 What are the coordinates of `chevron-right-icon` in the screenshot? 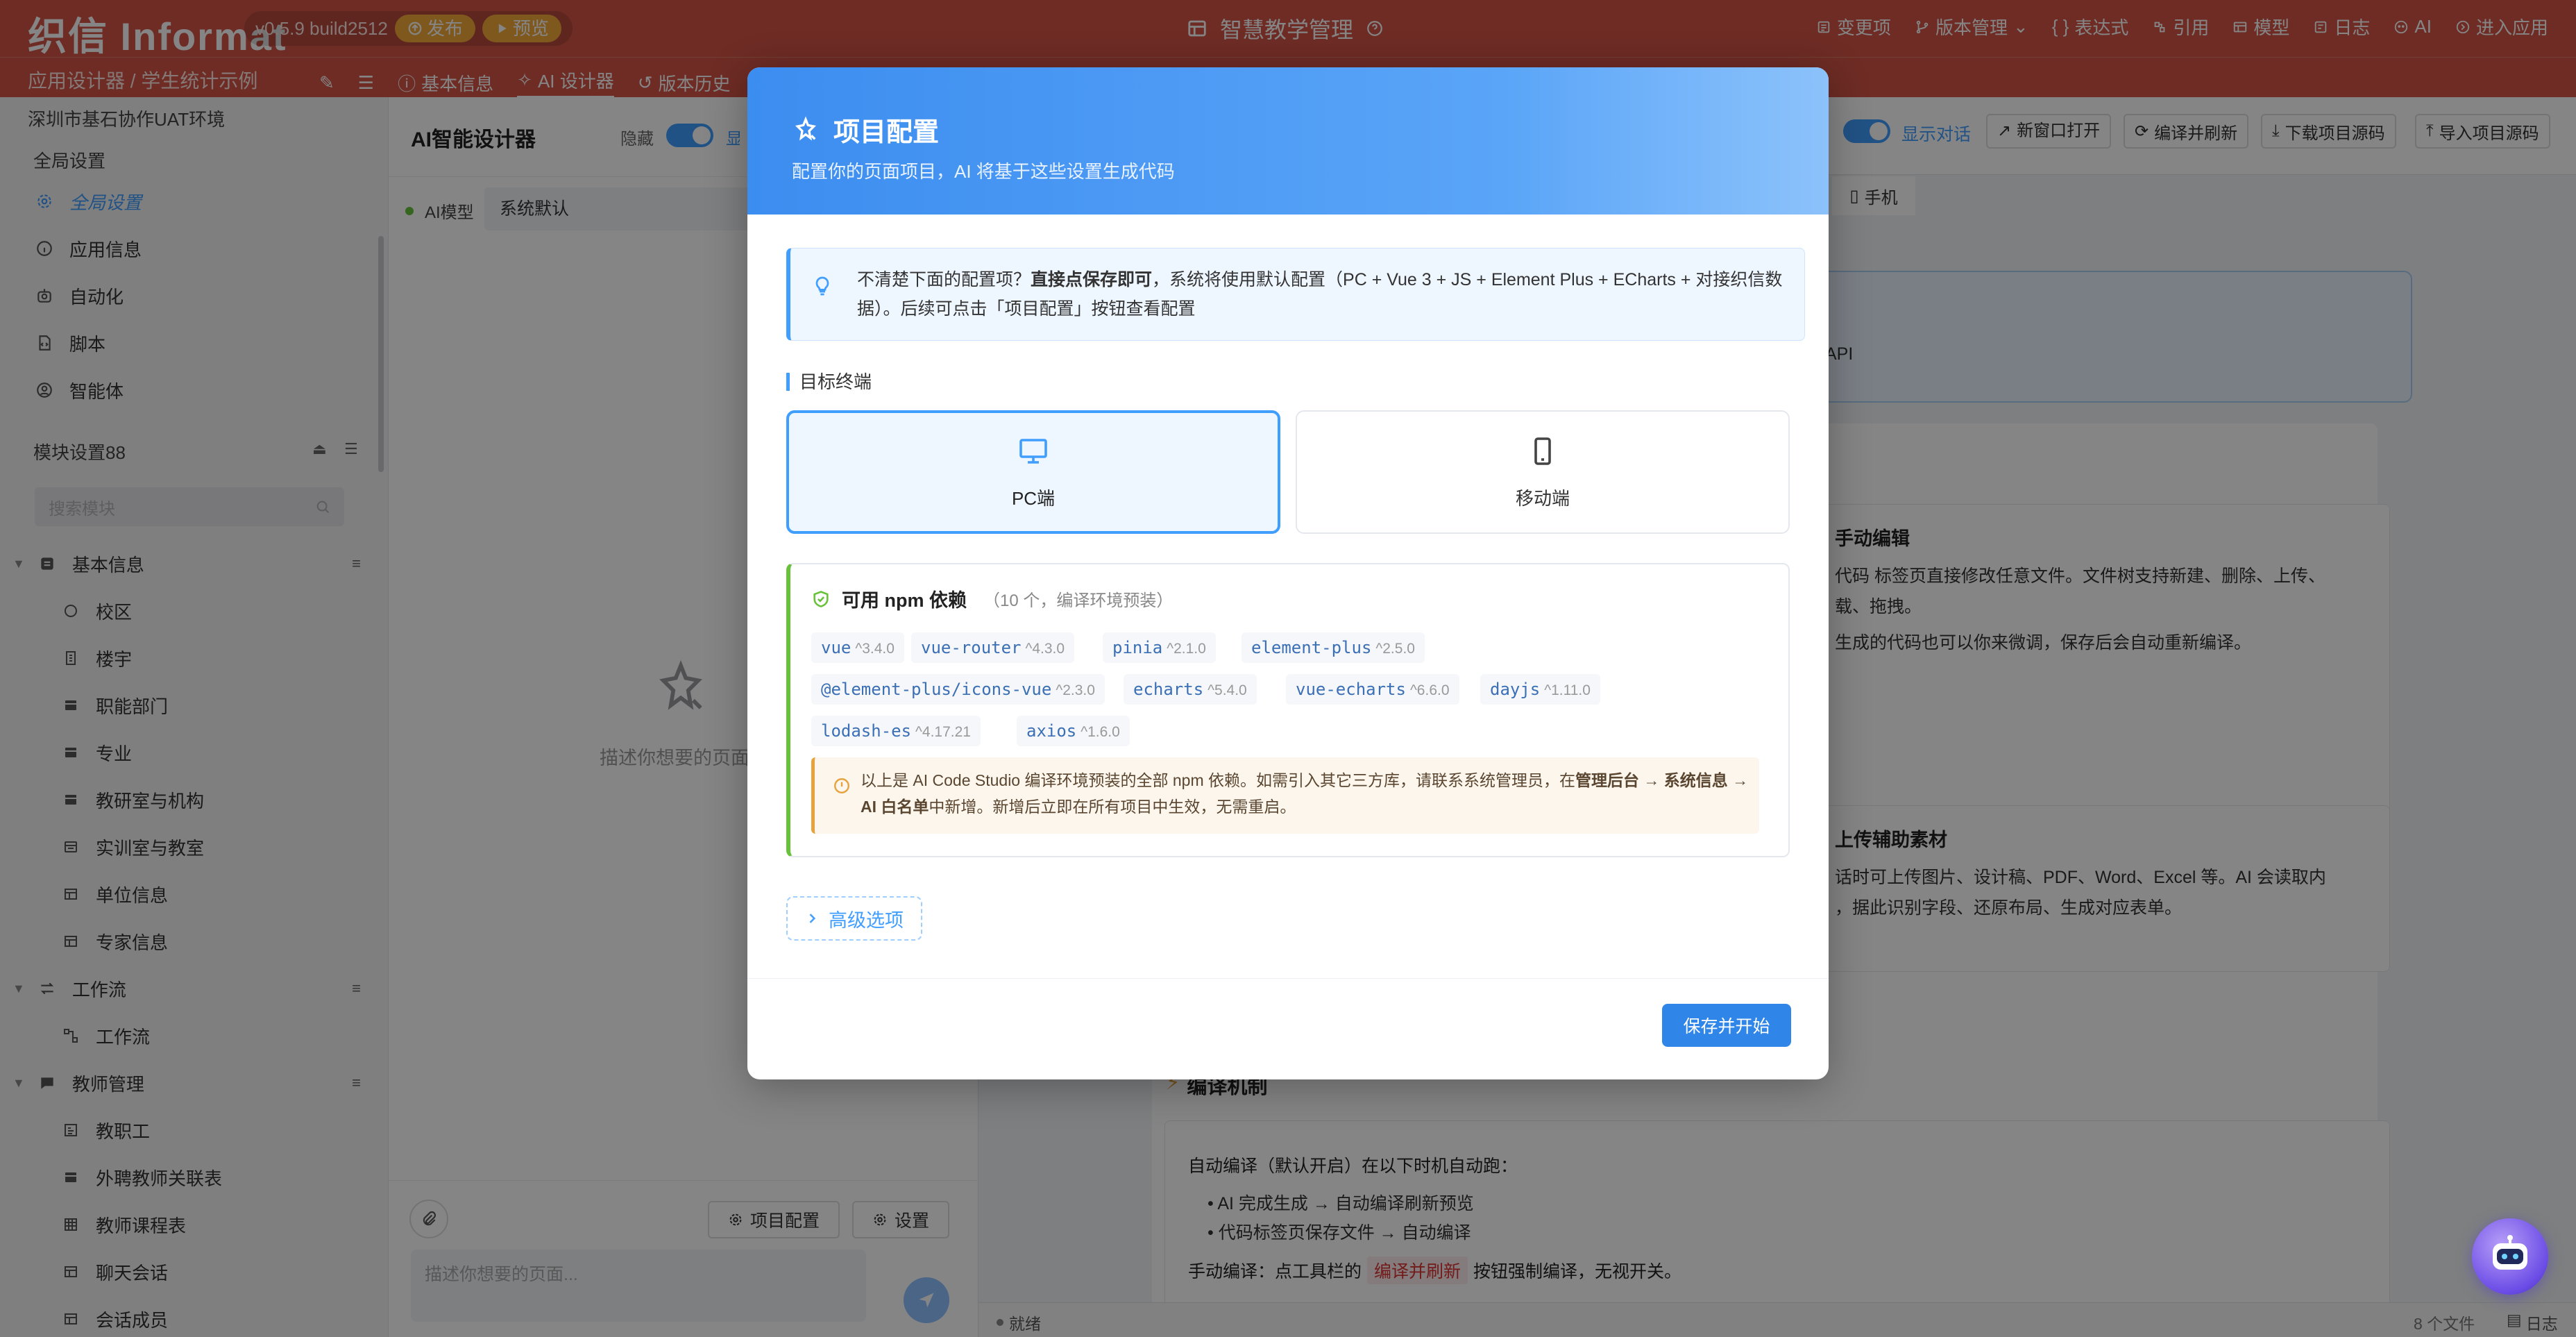 It's located at (812, 918).